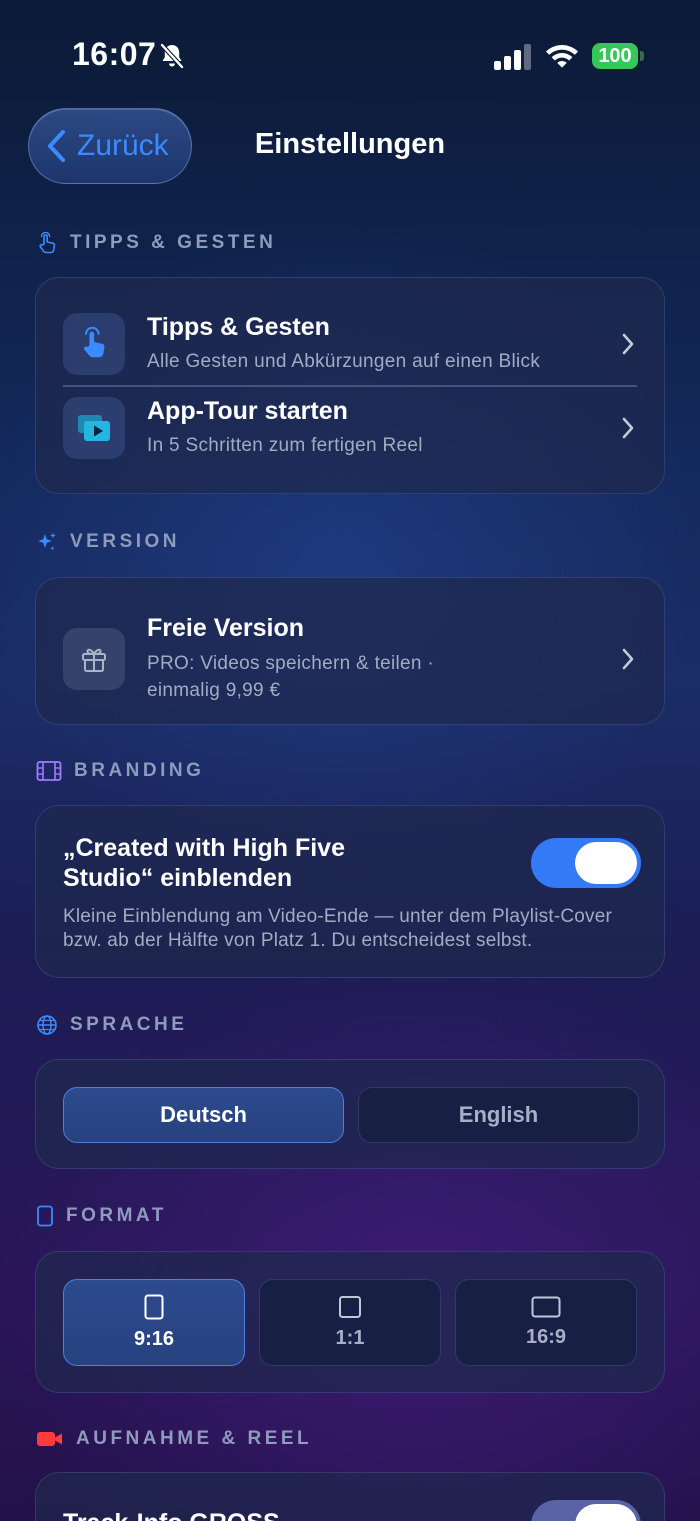 This screenshot has width=700, height=1521. What do you see at coordinates (350, 1114) in the screenshot?
I see `language-card: Deutsch English` at bounding box center [350, 1114].